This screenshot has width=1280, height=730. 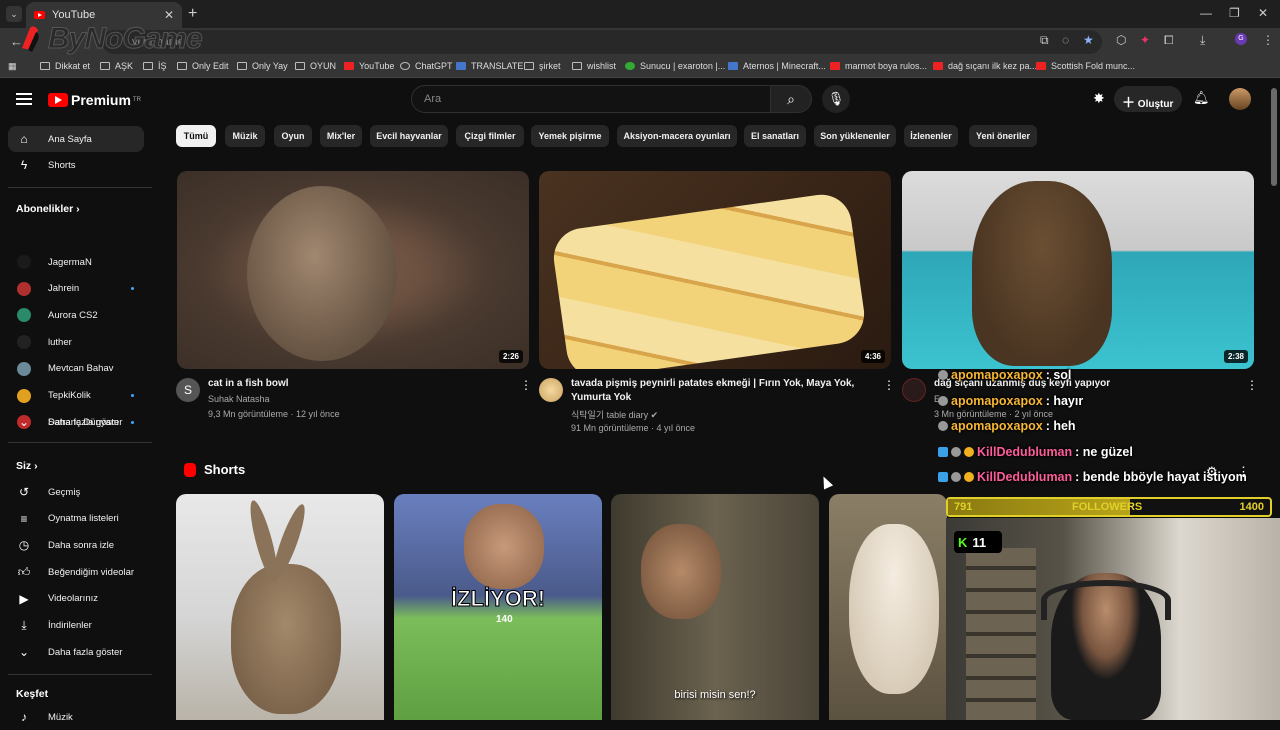 What do you see at coordinates (169, 15) in the screenshot?
I see `close-tab-icon: ✕` at bounding box center [169, 15].